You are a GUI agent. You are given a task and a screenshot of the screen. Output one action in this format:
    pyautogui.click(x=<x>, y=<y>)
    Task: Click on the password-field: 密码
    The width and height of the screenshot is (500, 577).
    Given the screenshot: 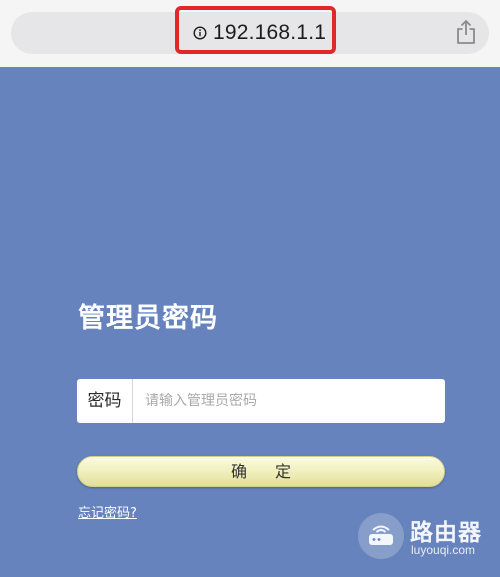 What is the action you would take?
    pyautogui.click(x=261, y=401)
    